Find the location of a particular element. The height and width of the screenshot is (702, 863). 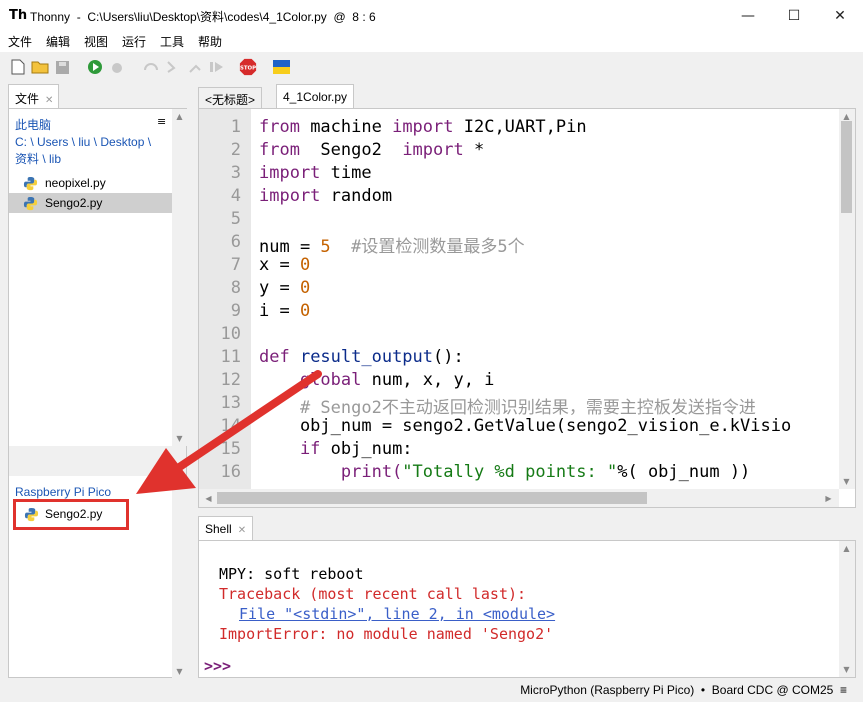

code-text: i = is located at coordinates (279, 311).